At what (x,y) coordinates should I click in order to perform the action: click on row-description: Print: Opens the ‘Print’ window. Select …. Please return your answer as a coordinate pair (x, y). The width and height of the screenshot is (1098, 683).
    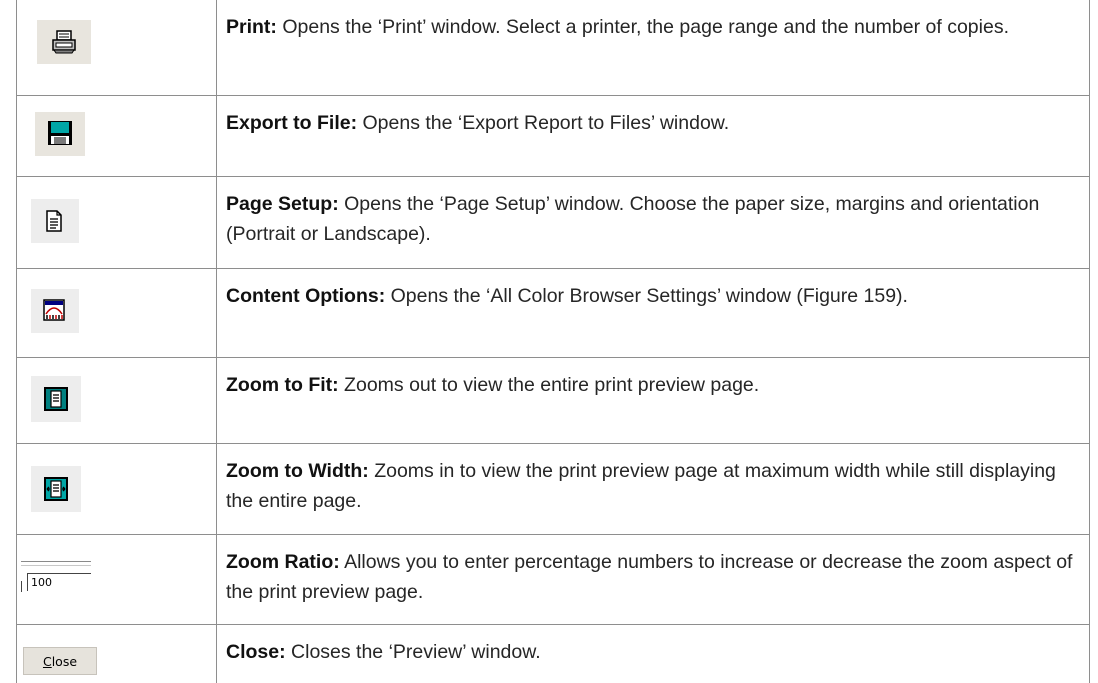
    Looking at the image, I should click on (653, 48).